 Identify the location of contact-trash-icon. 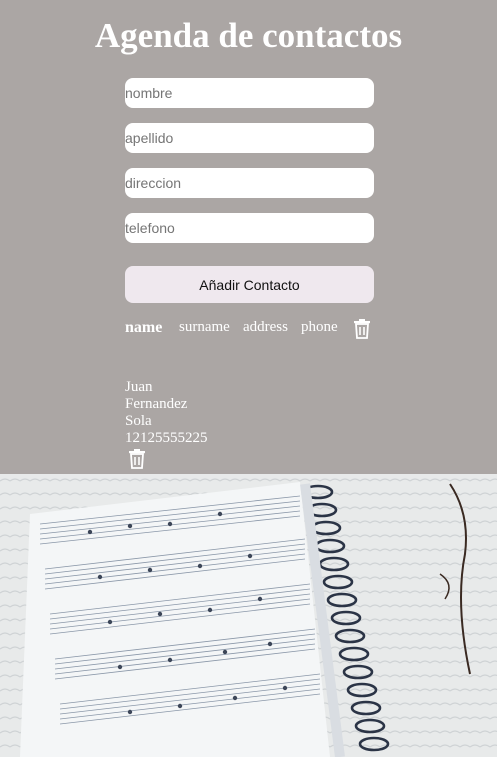
(137, 459).